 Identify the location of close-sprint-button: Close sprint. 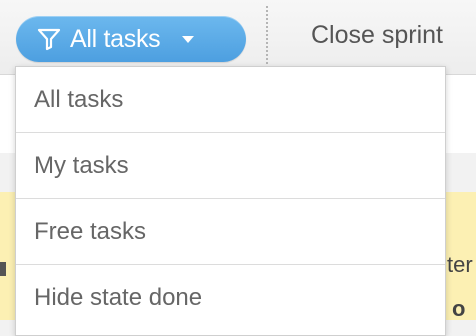
(377, 35).